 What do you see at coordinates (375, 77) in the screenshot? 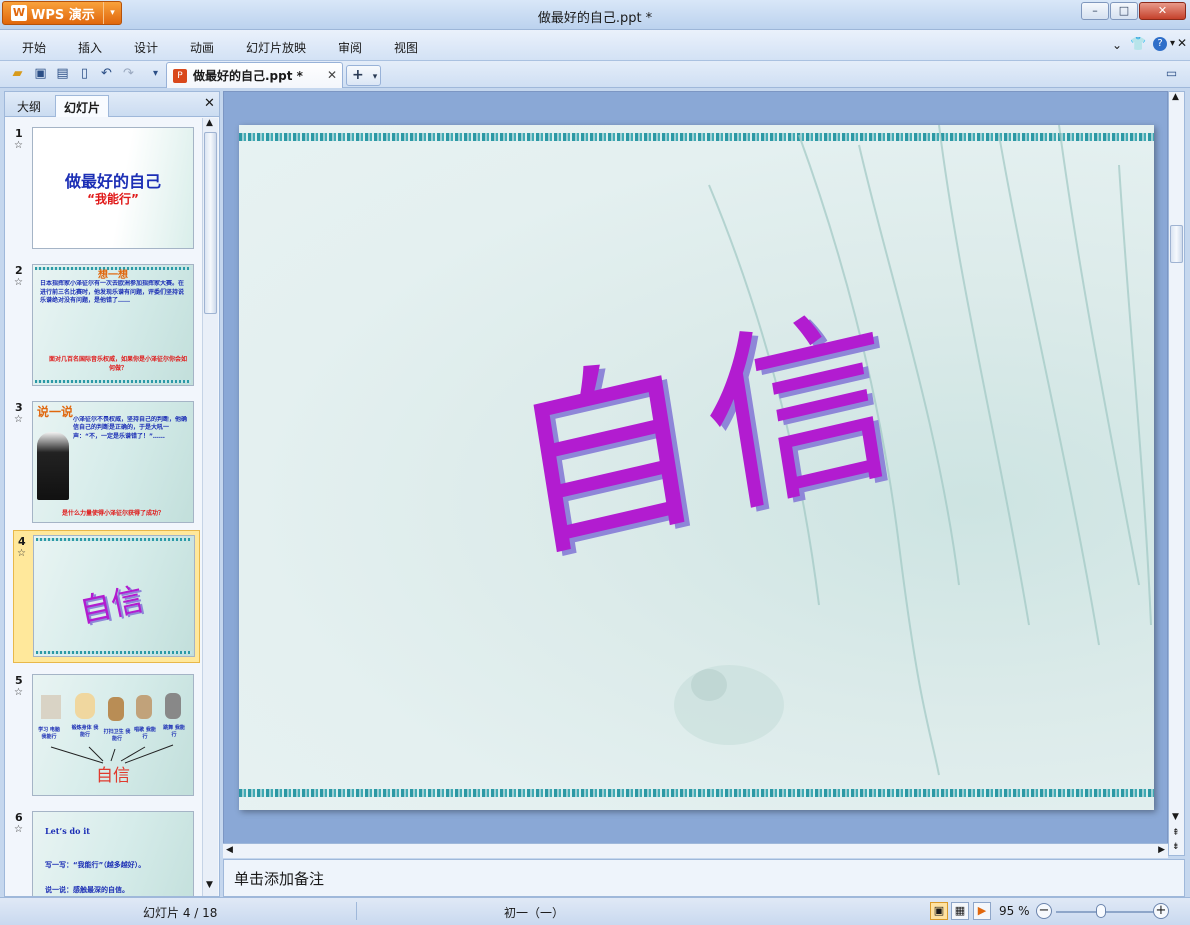
I see `new-tab-dropdown-icon: ▾` at bounding box center [375, 77].